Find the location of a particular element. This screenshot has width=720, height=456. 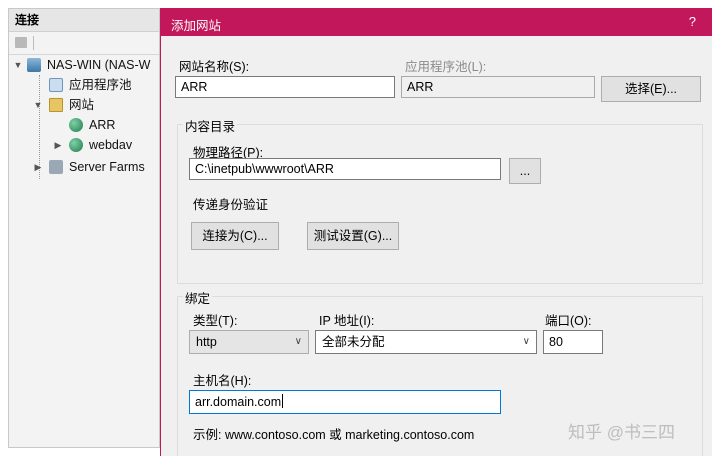

app-pool-icon is located at coordinates (56, 85).